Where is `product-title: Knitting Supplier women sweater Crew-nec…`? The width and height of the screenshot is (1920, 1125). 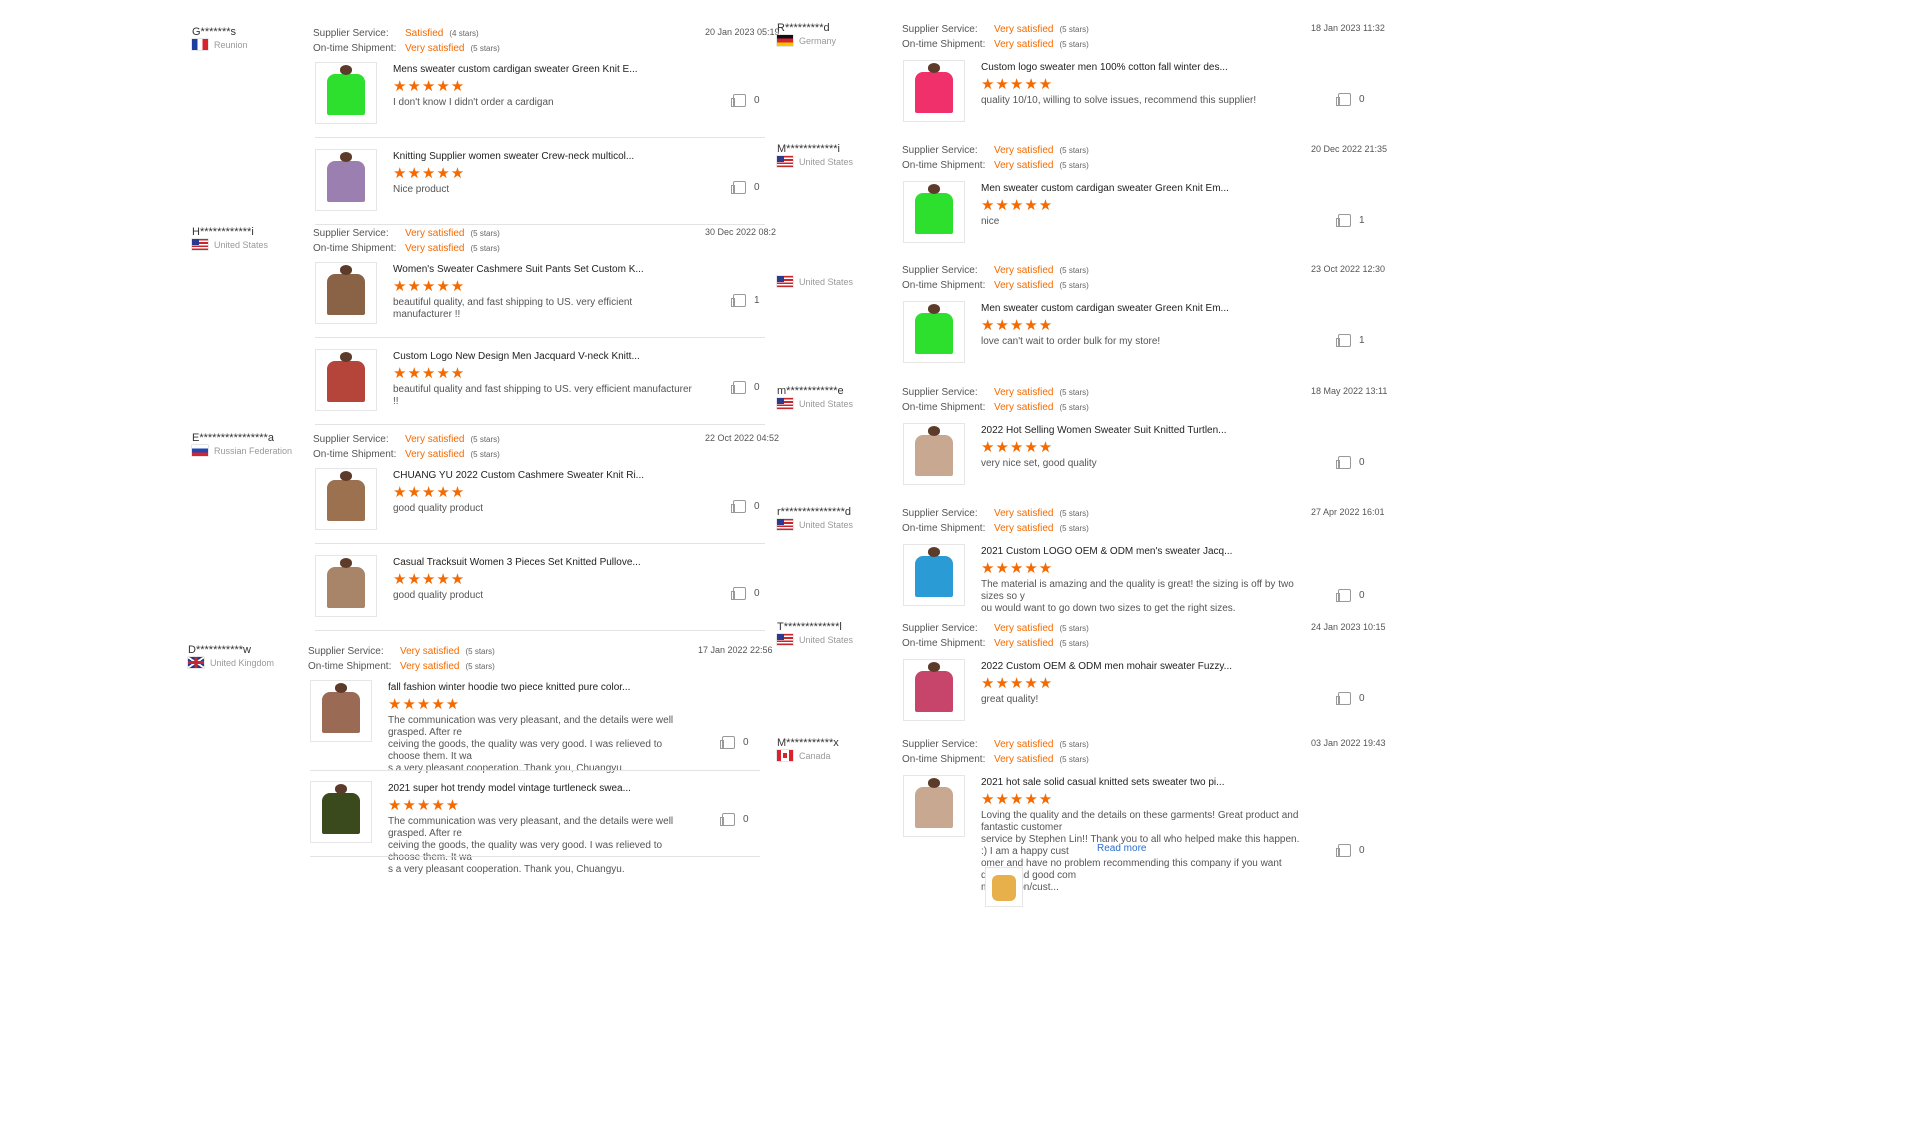 product-title: Knitting Supplier women sweater Crew-nec… is located at coordinates (513, 156).